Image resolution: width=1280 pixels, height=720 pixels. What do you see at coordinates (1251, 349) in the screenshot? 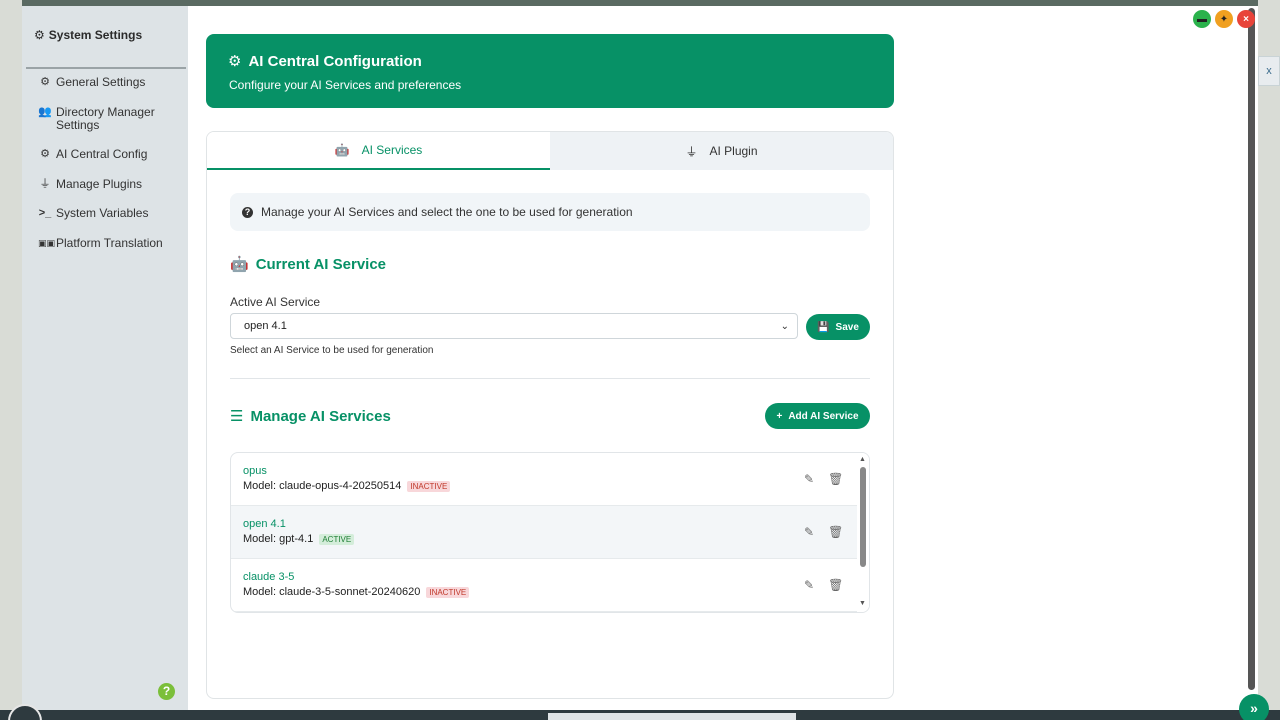
I see `modal-scrollbar` at bounding box center [1251, 349].